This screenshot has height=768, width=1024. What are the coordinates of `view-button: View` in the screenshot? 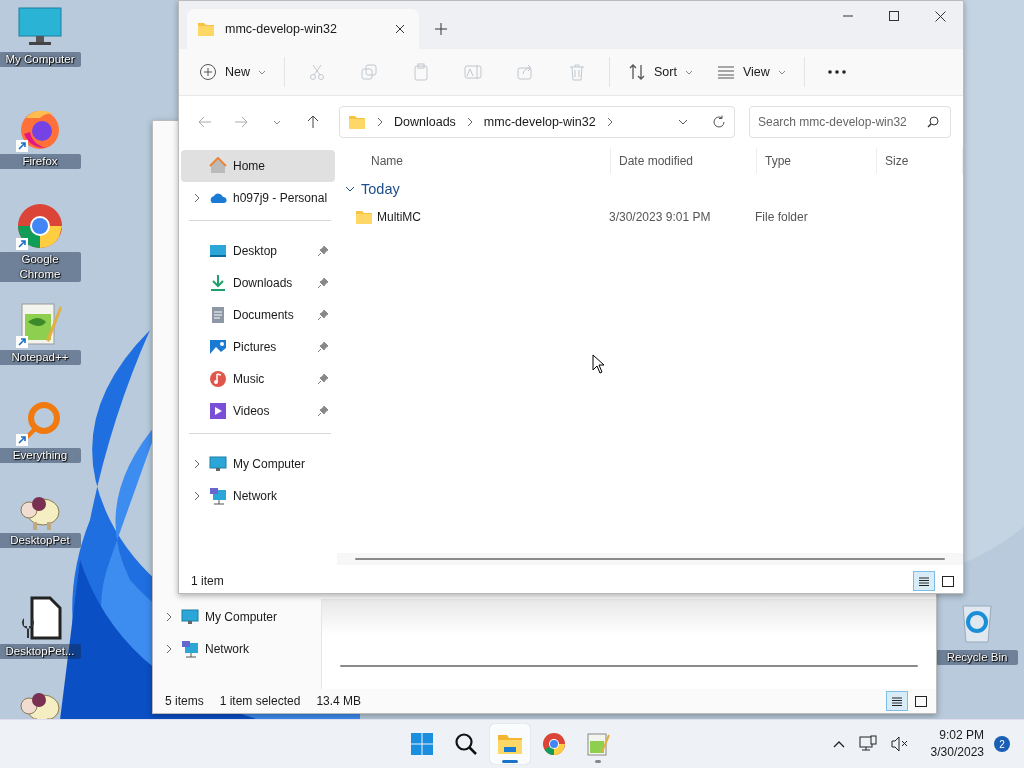 It's located at (751, 72).